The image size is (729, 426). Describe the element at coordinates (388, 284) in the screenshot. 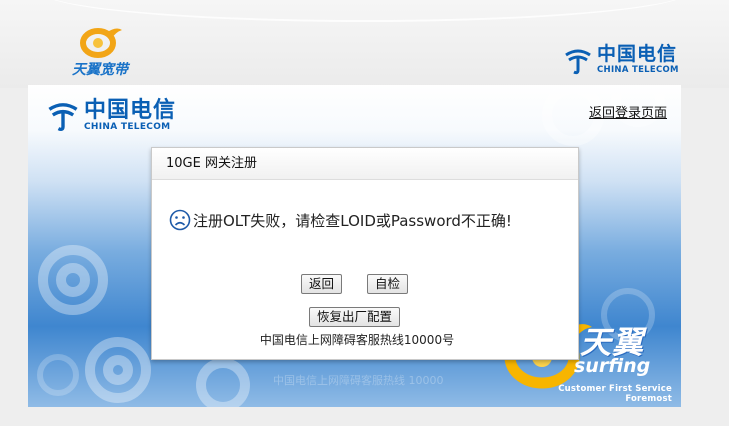

I see `self-check-button: 自检` at that location.